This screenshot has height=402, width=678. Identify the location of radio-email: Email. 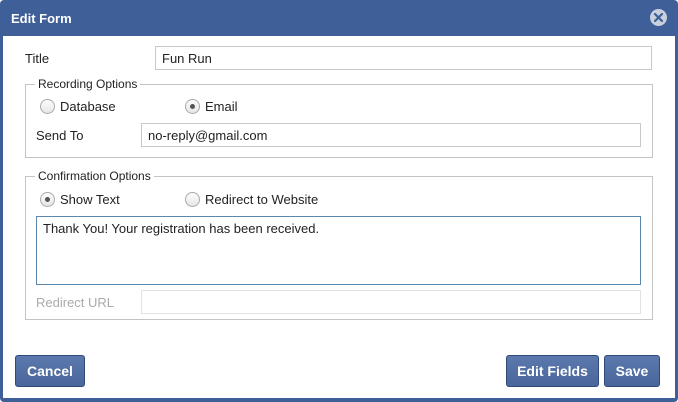
(211, 106).